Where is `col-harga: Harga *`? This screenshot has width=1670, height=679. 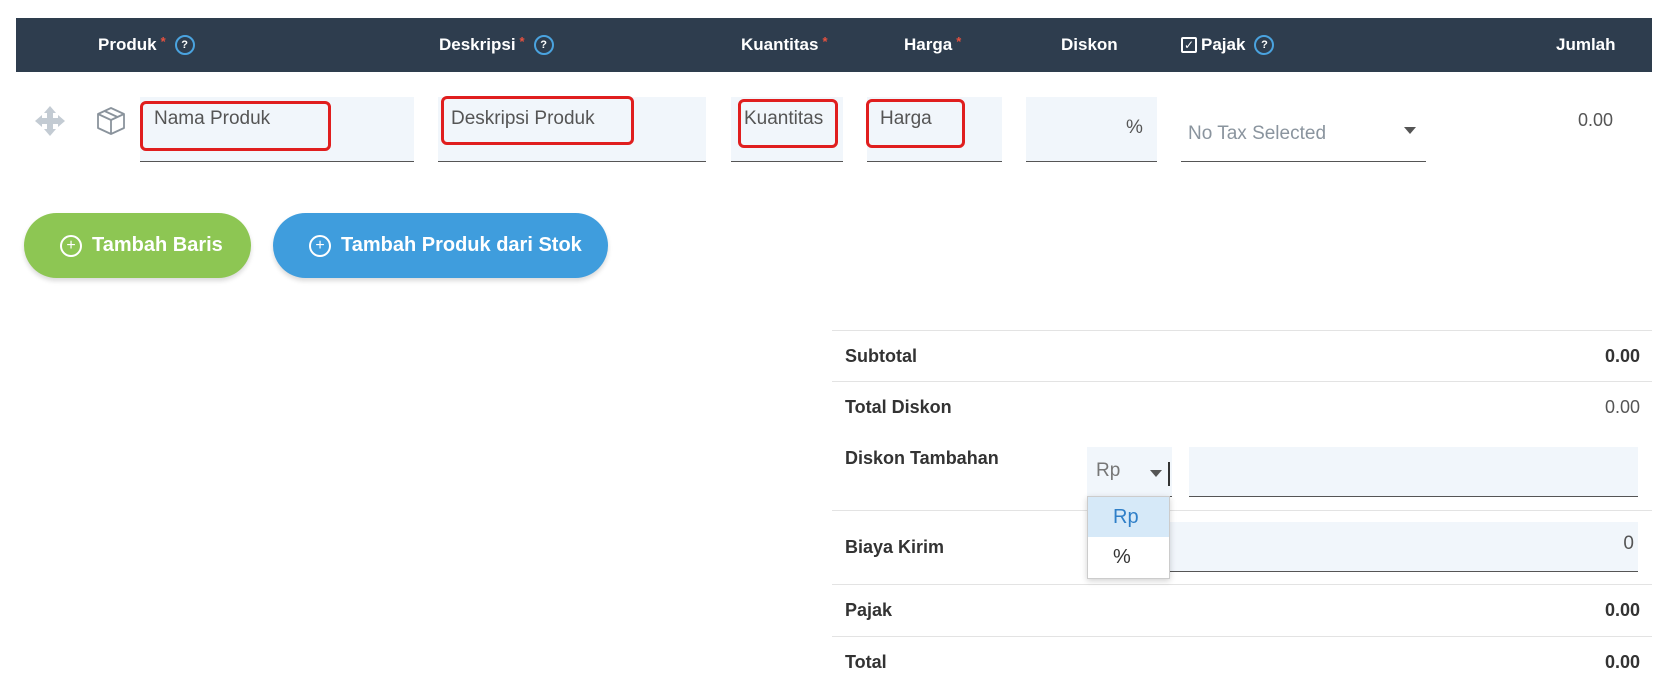 col-harga: Harga * is located at coordinates (932, 45).